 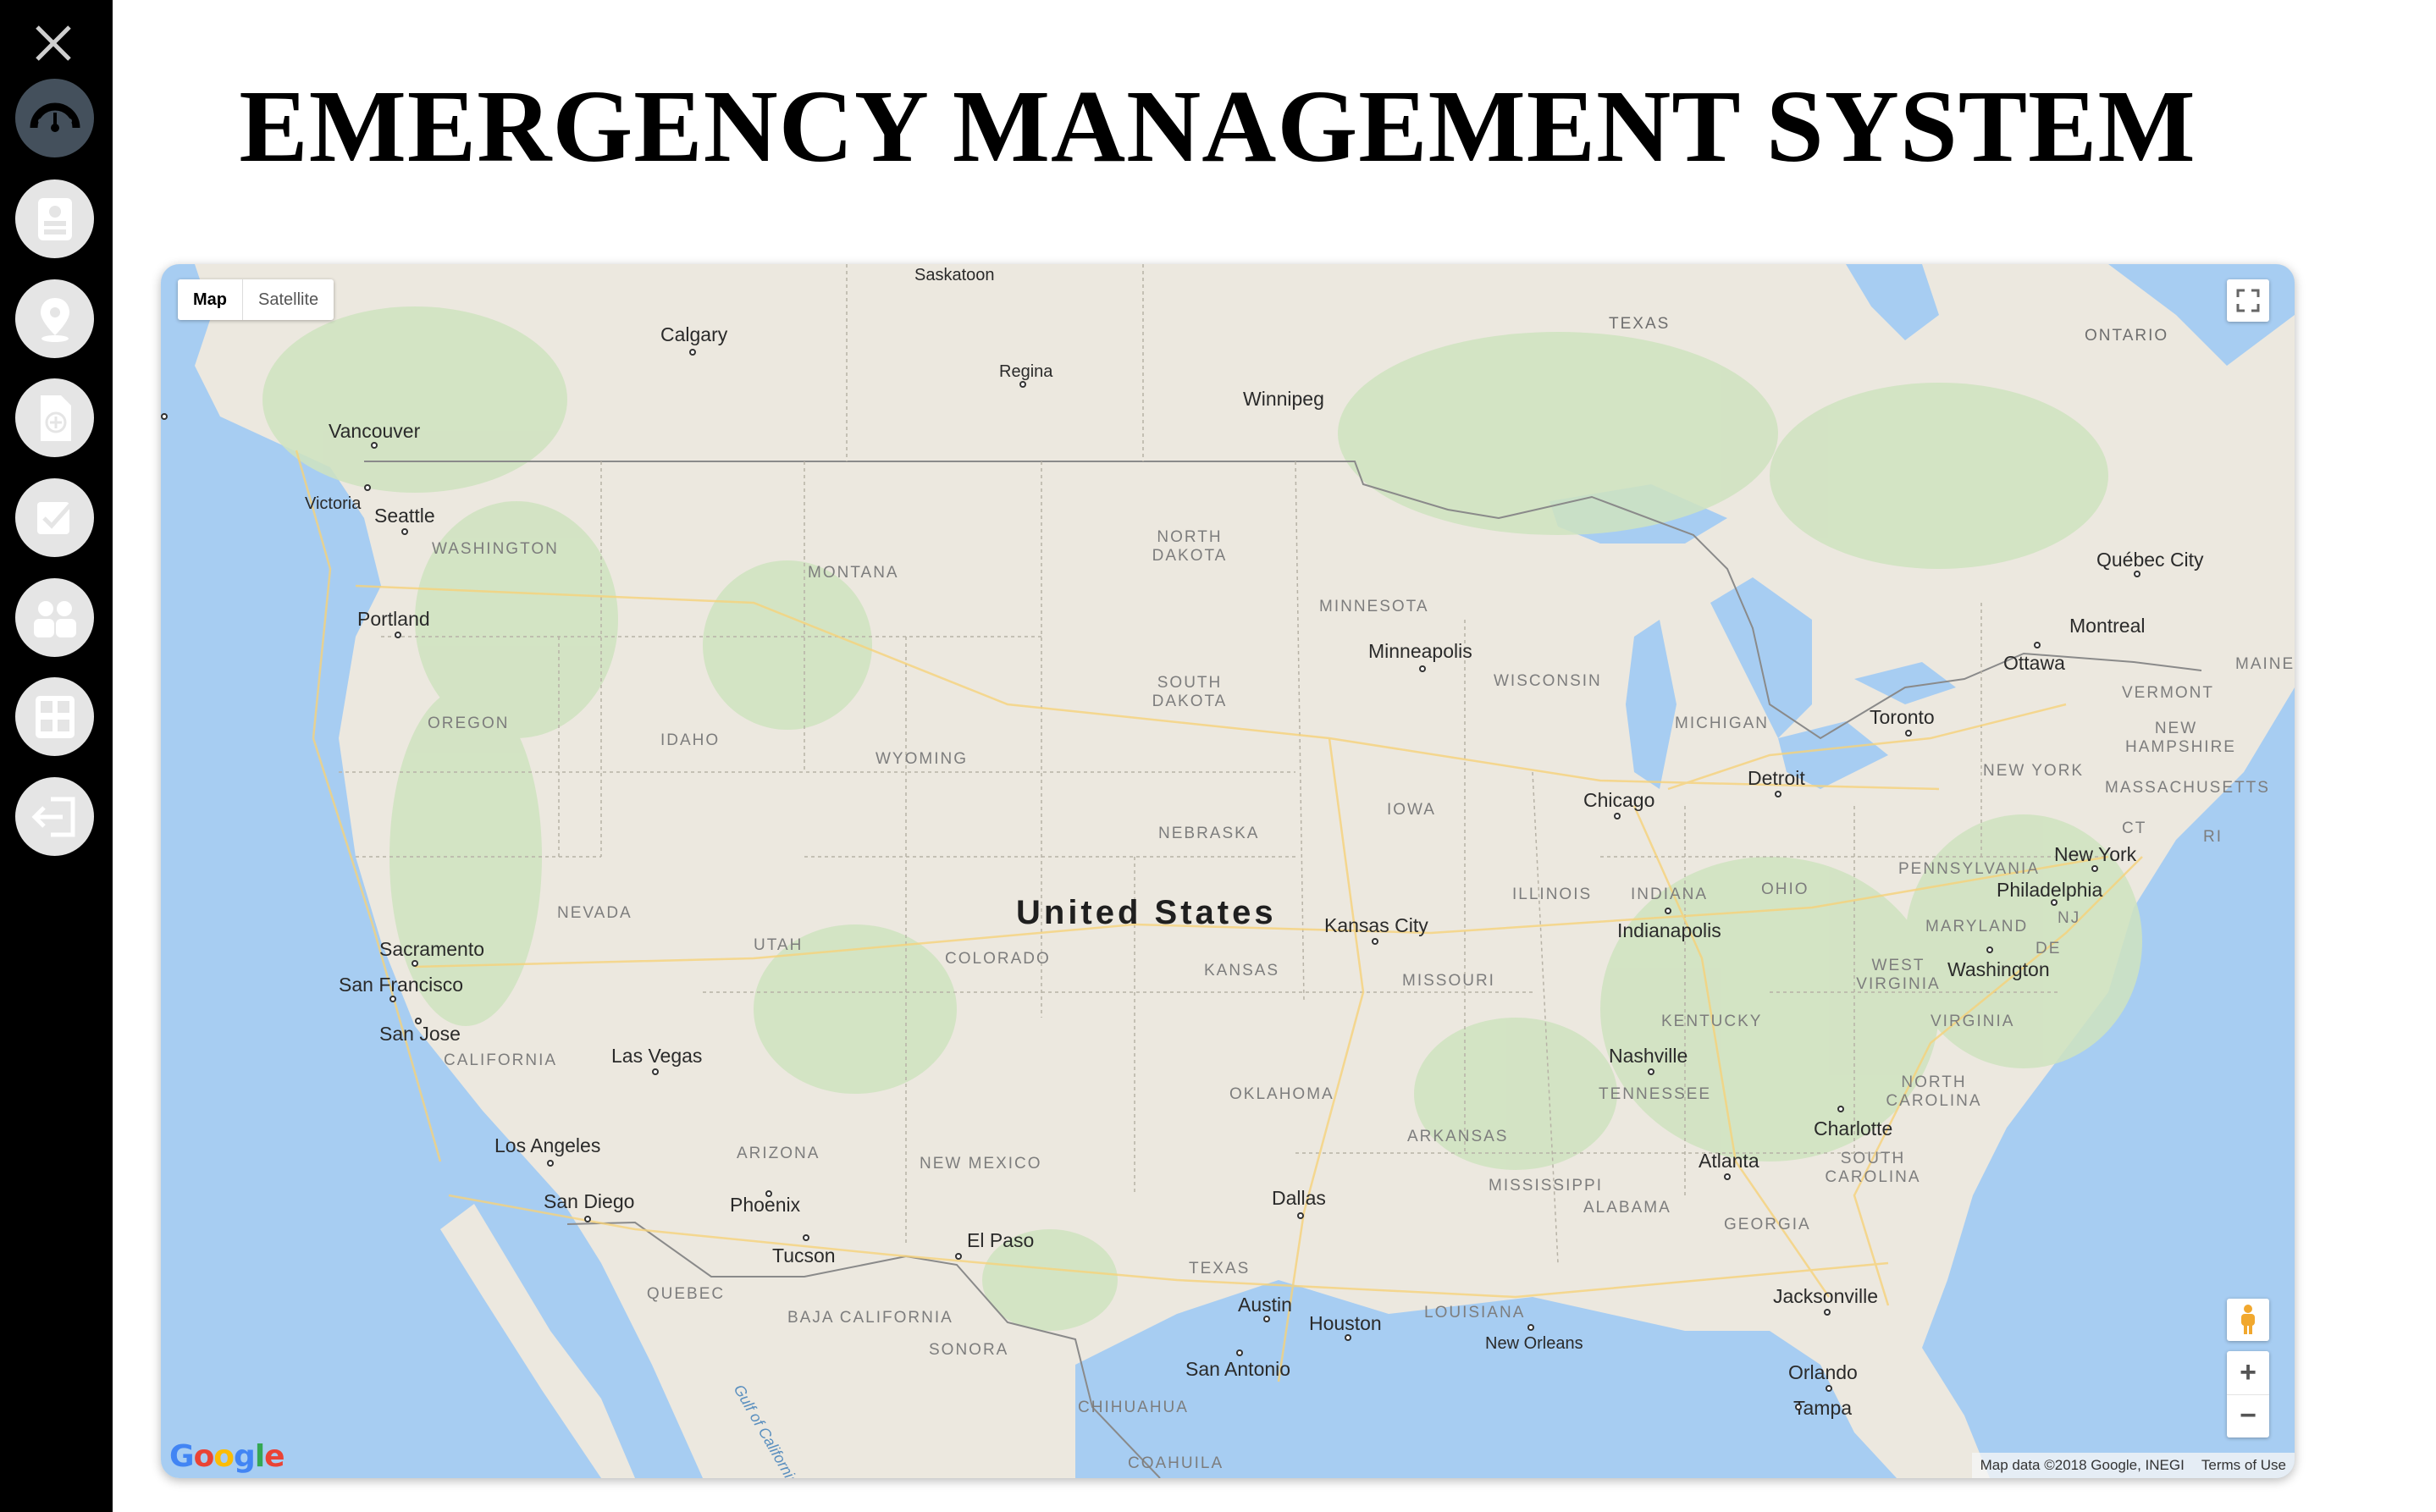 I want to click on city-label: Ottawa, so click(x=2034, y=663).